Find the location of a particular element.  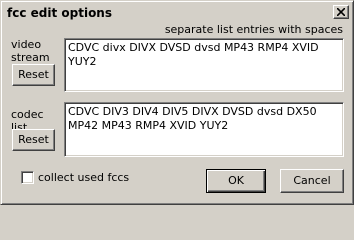

cancel-label: Cancel is located at coordinates (312, 180).